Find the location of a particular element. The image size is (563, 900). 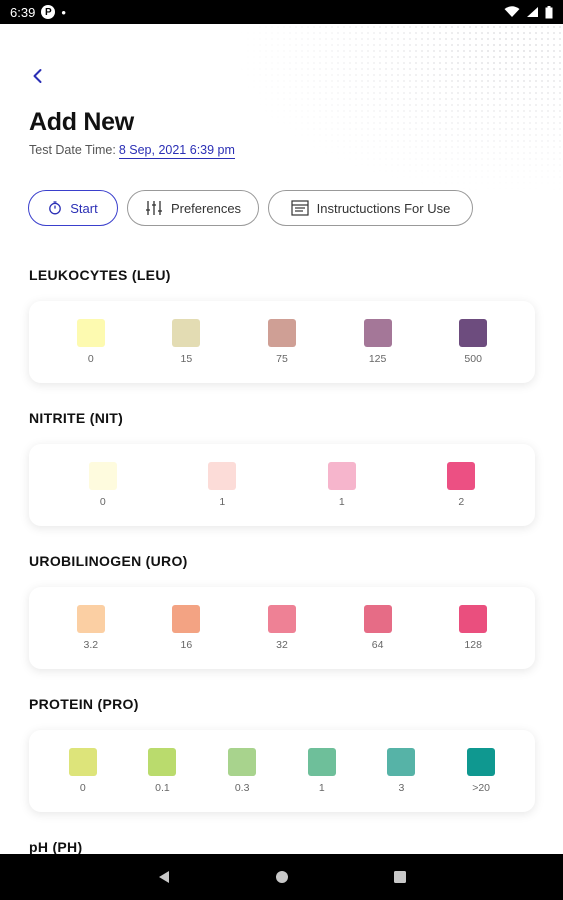

swatch-row: 0 1 1 2 is located at coordinates (282, 485).